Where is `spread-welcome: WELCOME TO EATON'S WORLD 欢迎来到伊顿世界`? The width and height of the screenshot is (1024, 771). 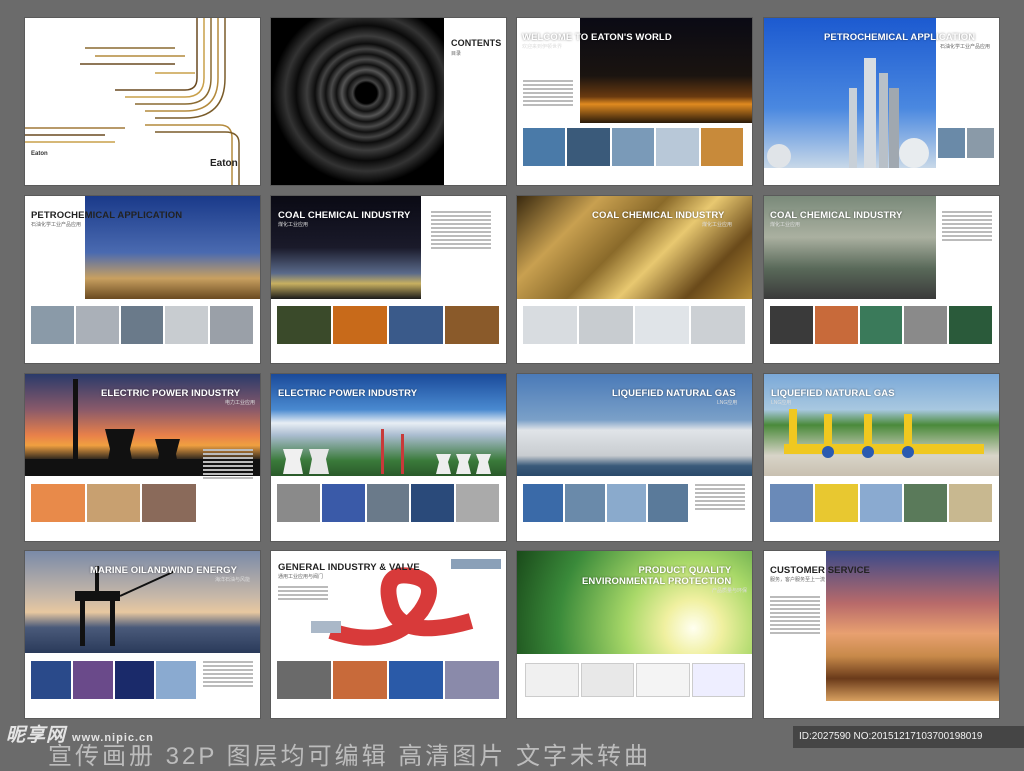
spread-welcome: WELCOME TO EATON'S WORLD 欢迎来到伊顿世界 is located at coordinates (634, 101).